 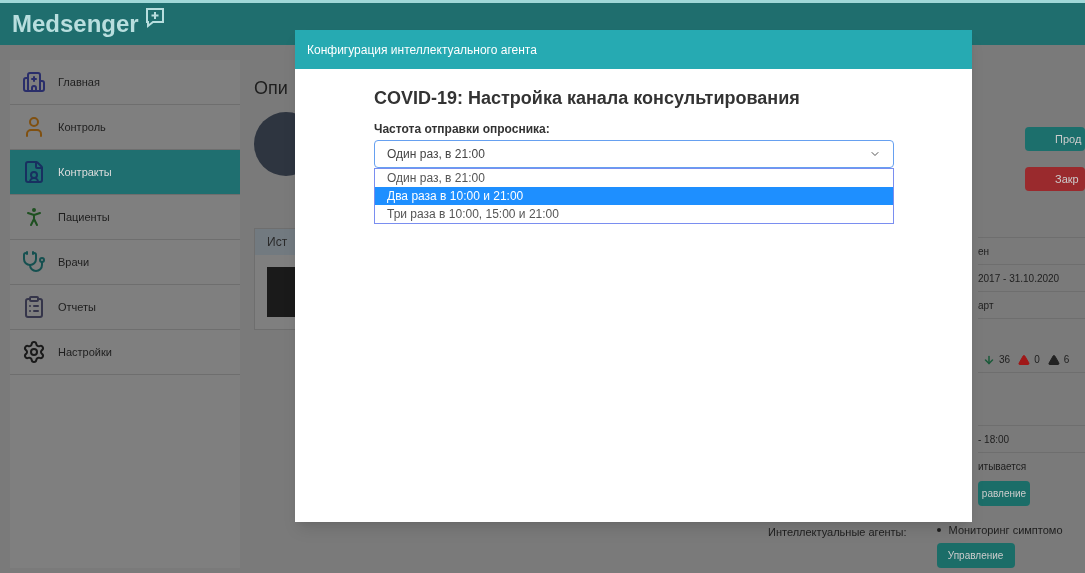 What do you see at coordinates (587, 98) in the screenshot?
I see `modal-heading: COVID-19: Настройка канала консультирования` at bounding box center [587, 98].